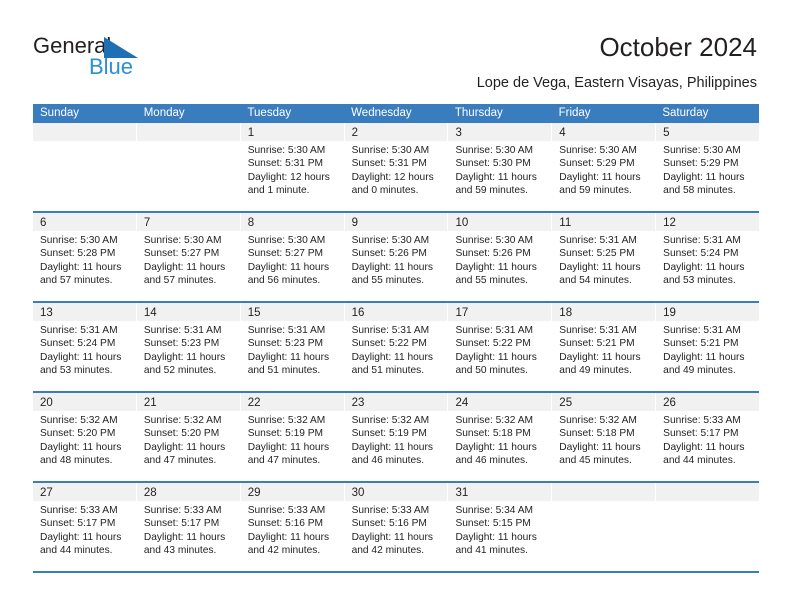  I want to click on daylight-text: Daylight: 11 hours and 42 minutes., so click(392, 544).